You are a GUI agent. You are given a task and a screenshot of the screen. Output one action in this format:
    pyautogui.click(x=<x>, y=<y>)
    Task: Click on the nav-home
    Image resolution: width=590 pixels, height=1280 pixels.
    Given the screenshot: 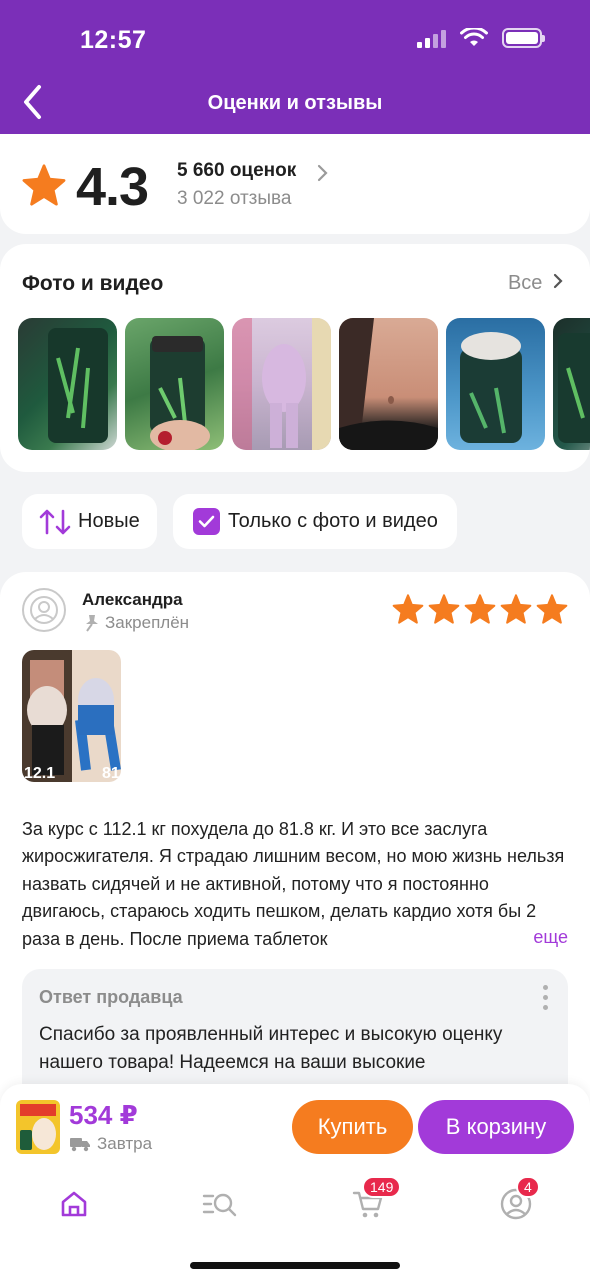 What is the action you would take?
    pyautogui.click(x=74, y=1204)
    